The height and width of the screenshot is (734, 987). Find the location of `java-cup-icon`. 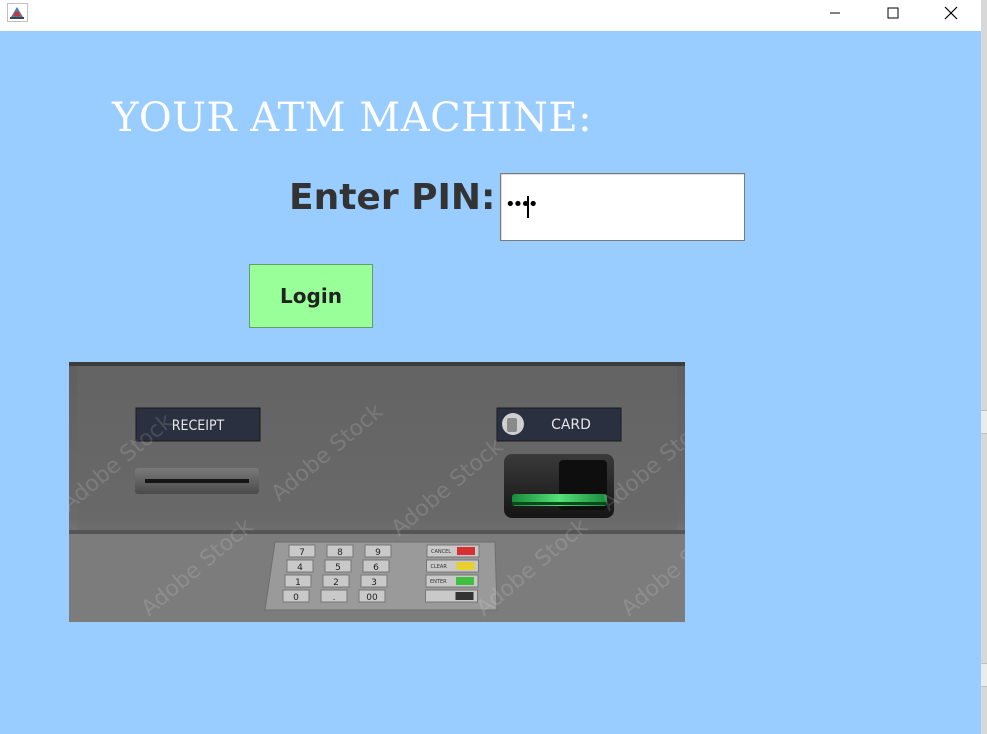

java-cup-icon is located at coordinates (17, 12).